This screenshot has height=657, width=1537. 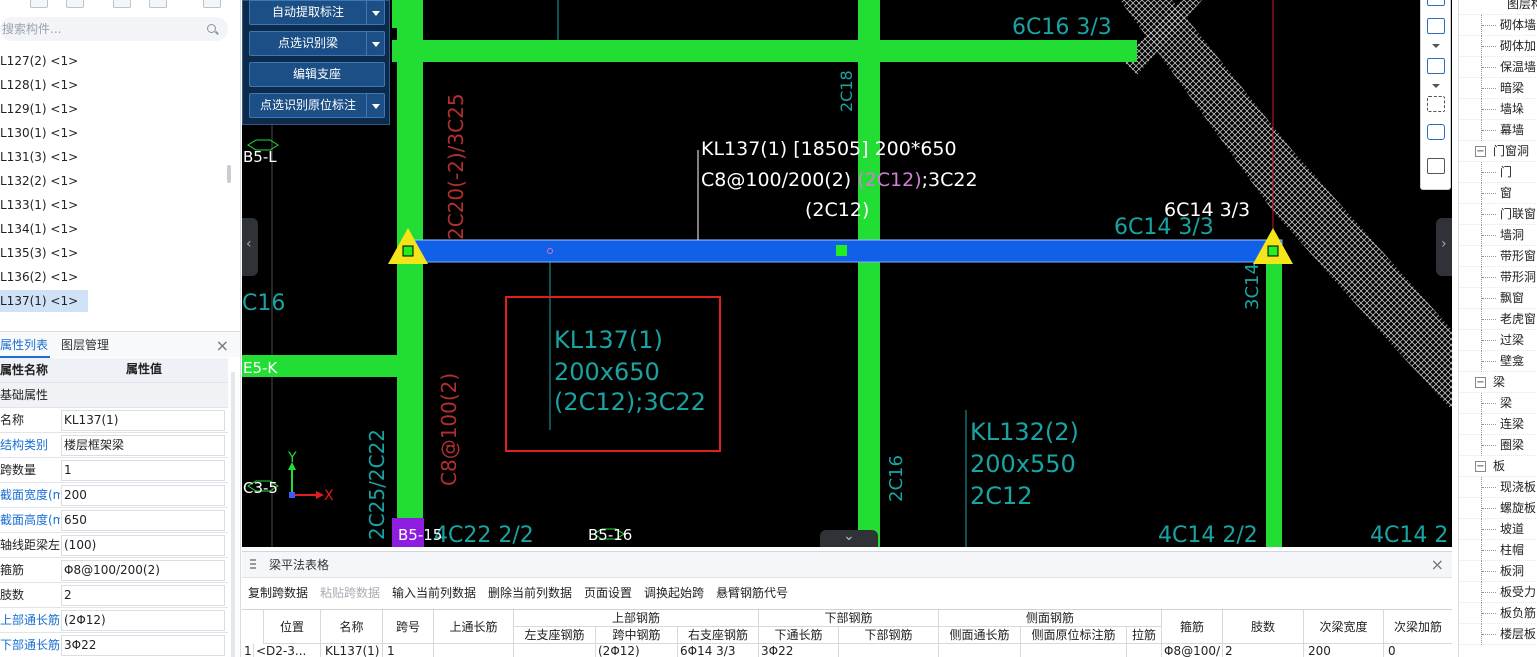 I want to click on property-value: 200, so click(x=143, y=495).